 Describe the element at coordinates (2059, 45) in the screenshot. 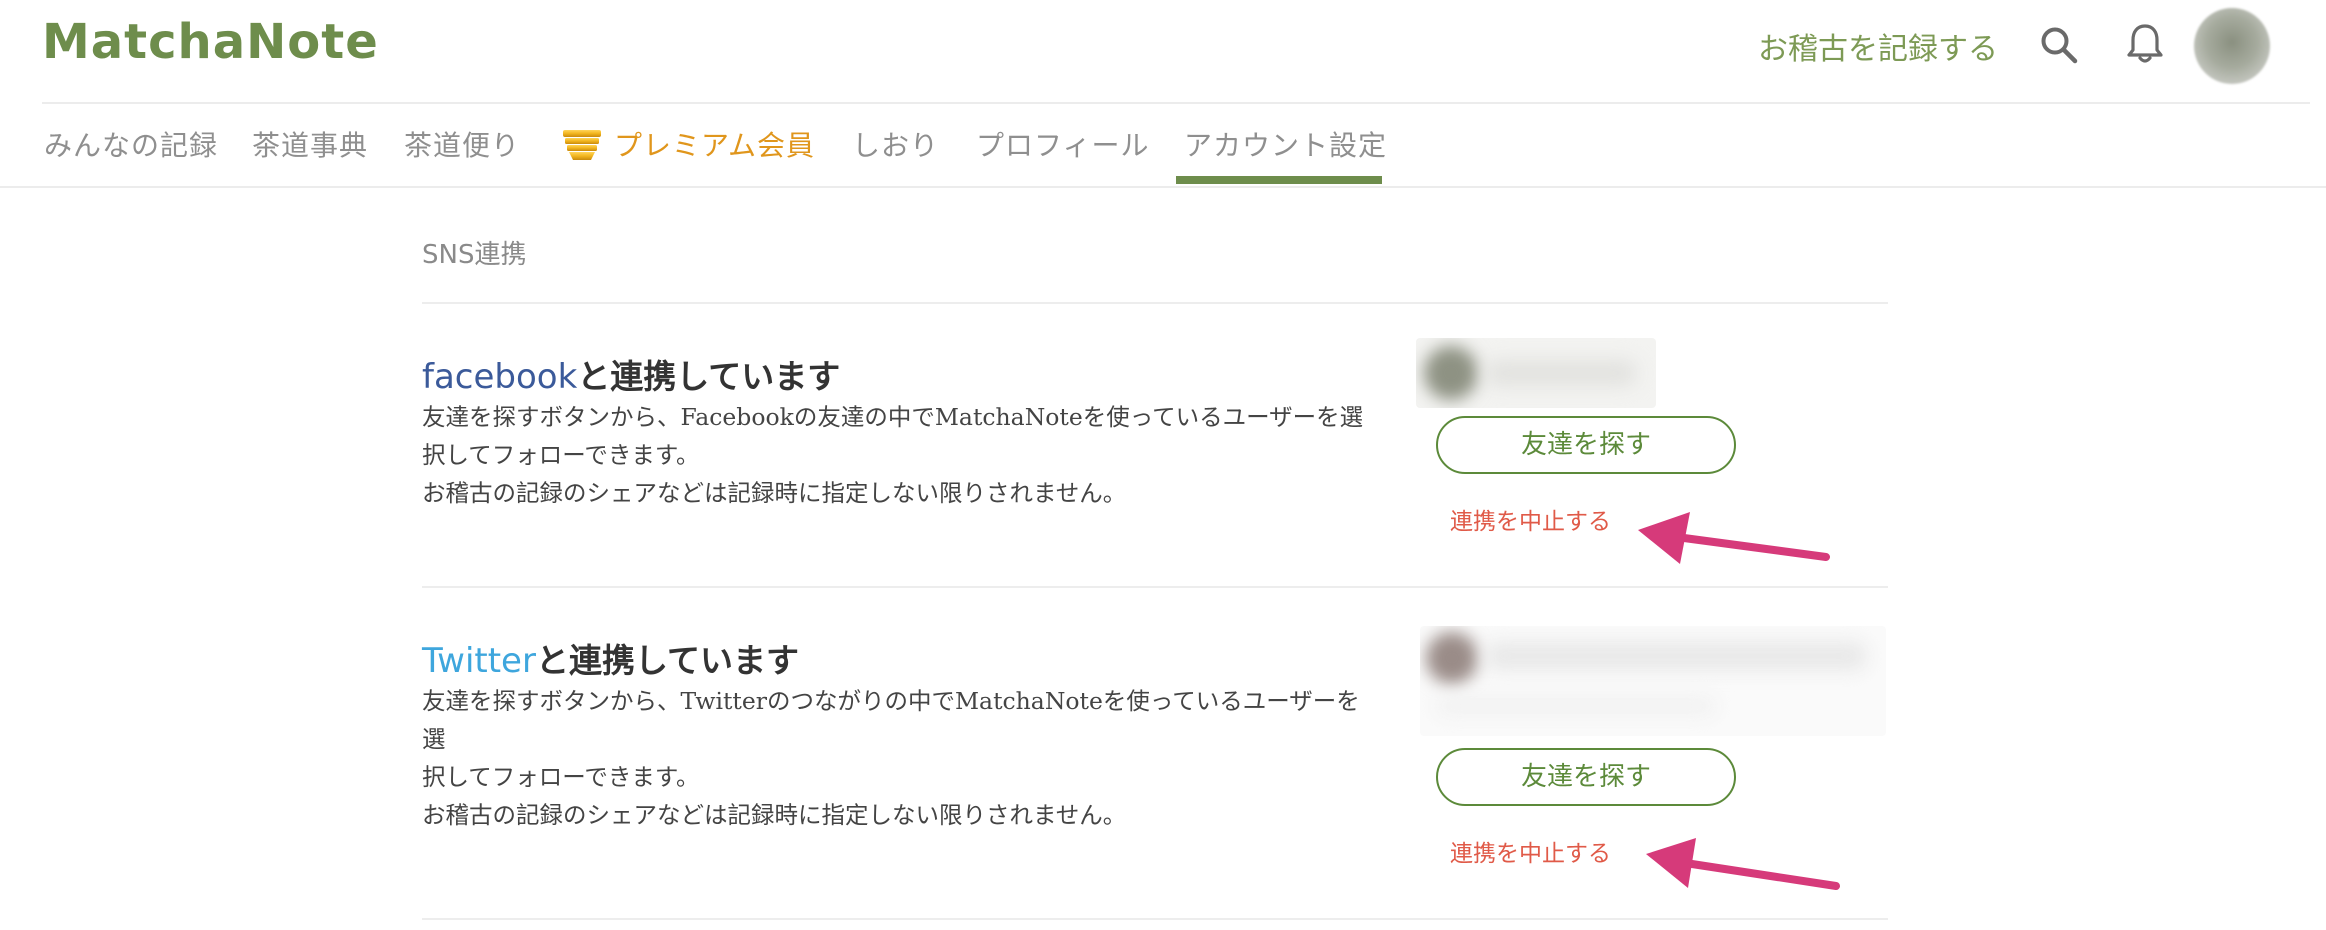

I see `search-icon` at that location.